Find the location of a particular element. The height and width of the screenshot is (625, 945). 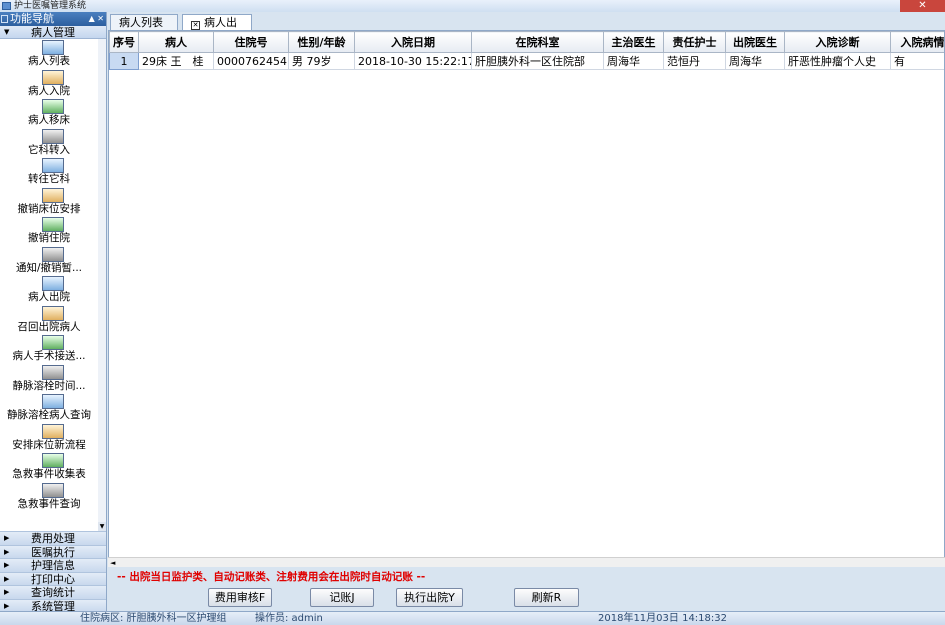

window-titlebar: 护士医嘱管理系统 ✕ is located at coordinates (472, 6).